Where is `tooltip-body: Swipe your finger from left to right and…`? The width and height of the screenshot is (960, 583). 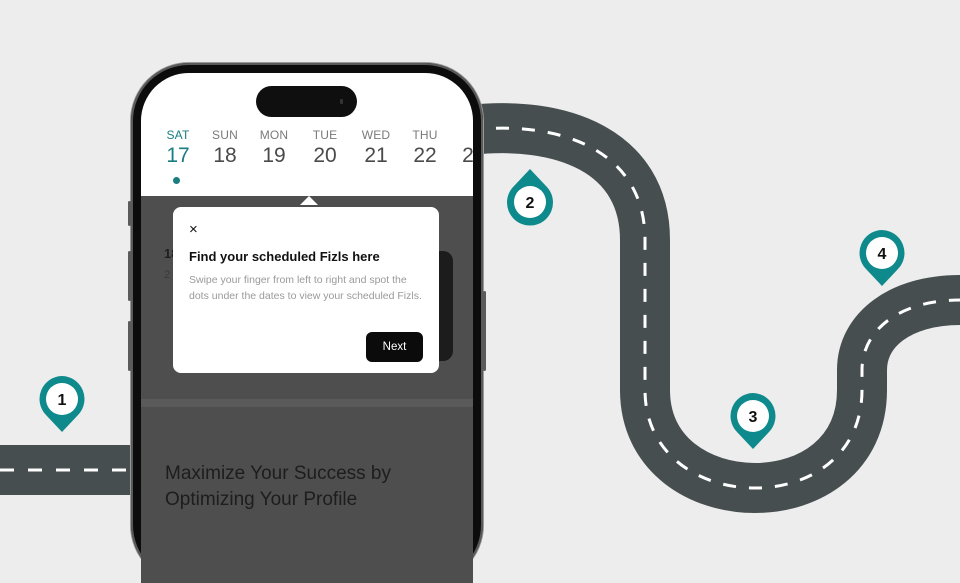
tooltip-body: Swipe your finger from left to right and… is located at coordinates (305, 288).